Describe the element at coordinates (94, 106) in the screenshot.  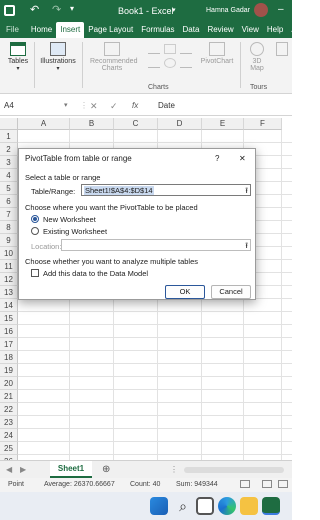
I see `cancel-entry-icon: ✕` at that location.